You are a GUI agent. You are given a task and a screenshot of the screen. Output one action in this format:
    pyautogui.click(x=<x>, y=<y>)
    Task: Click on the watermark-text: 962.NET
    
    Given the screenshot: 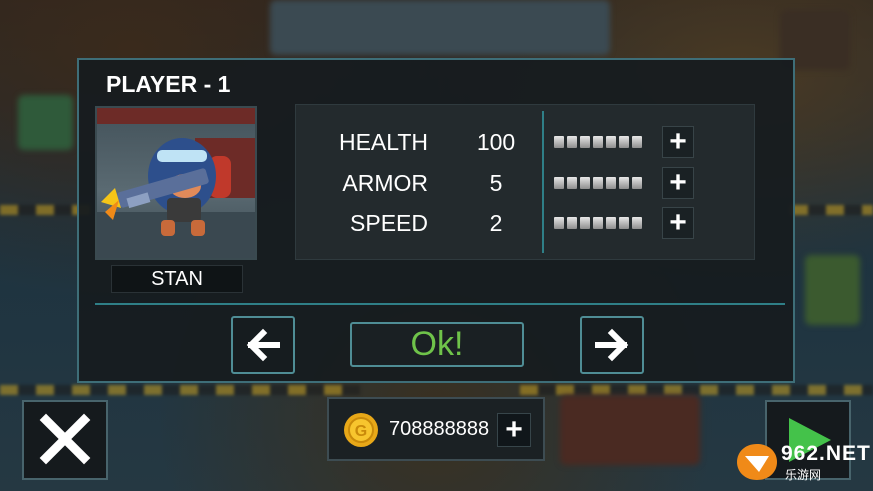 What is the action you would take?
    pyautogui.click(x=826, y=453)
    